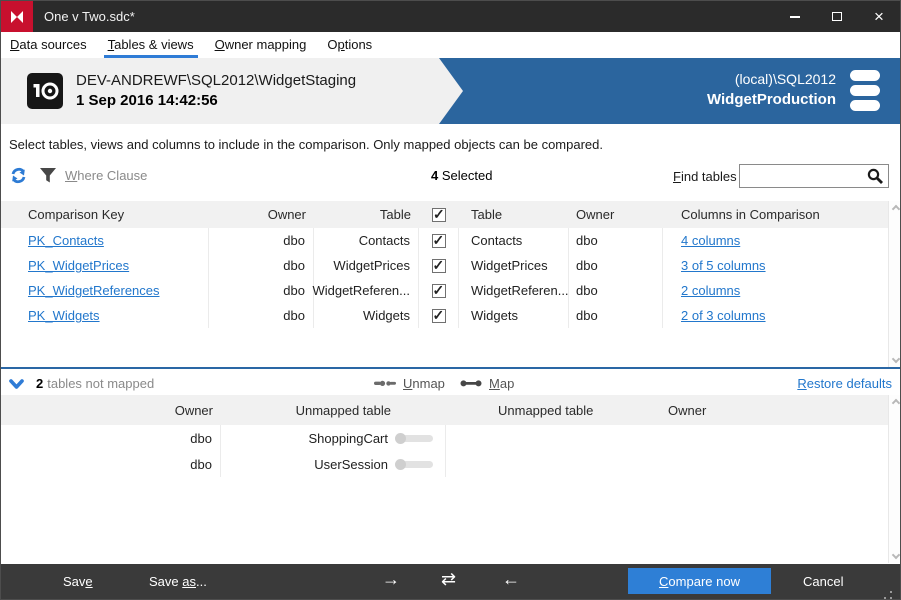  What do you see at coordinates (844, 383) in the screenshot?
I see `restore-defaults-link: Restore defaults` at bounding box center [844, 383].